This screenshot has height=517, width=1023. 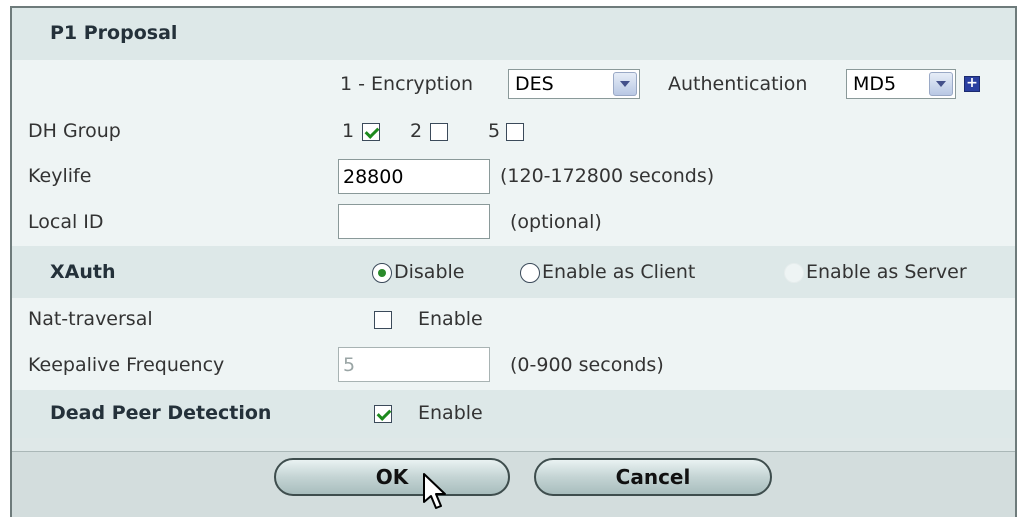 I want to click on local-id-hint: (optional), so click(x=556, y=222).